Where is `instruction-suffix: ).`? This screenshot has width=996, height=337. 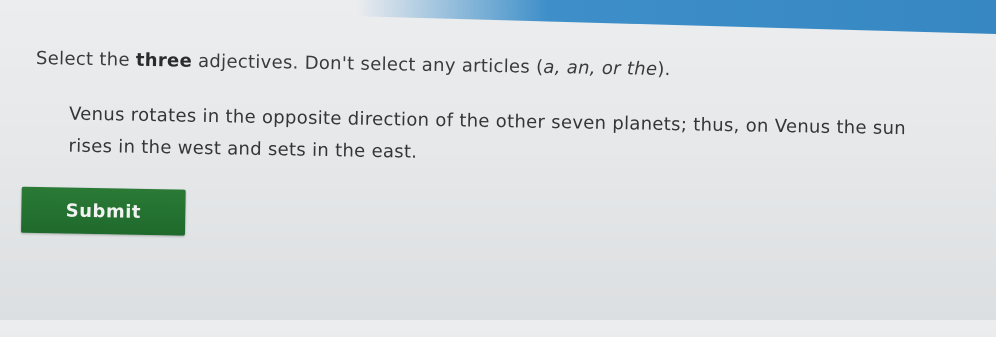 instruction-suffix: ). is located at coordinates (664, 69).